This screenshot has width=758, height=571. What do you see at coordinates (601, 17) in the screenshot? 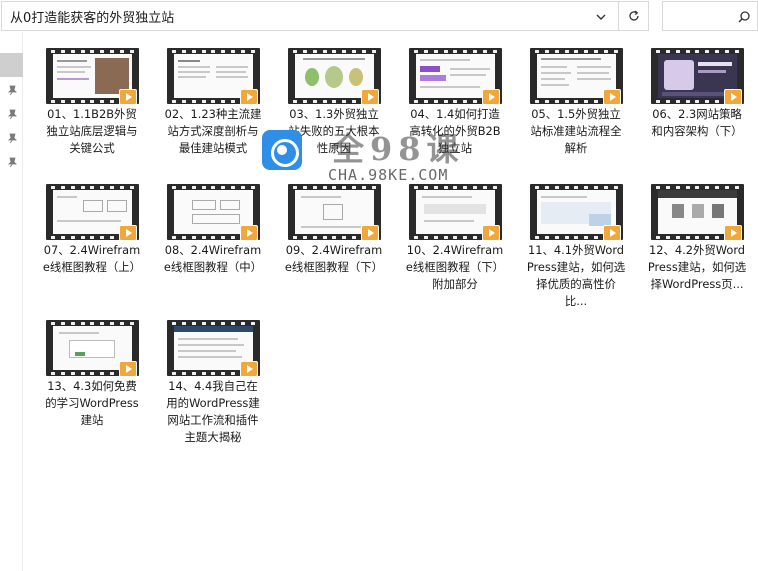
I see `chevron-down-icon` at bounding box center [601, 17].